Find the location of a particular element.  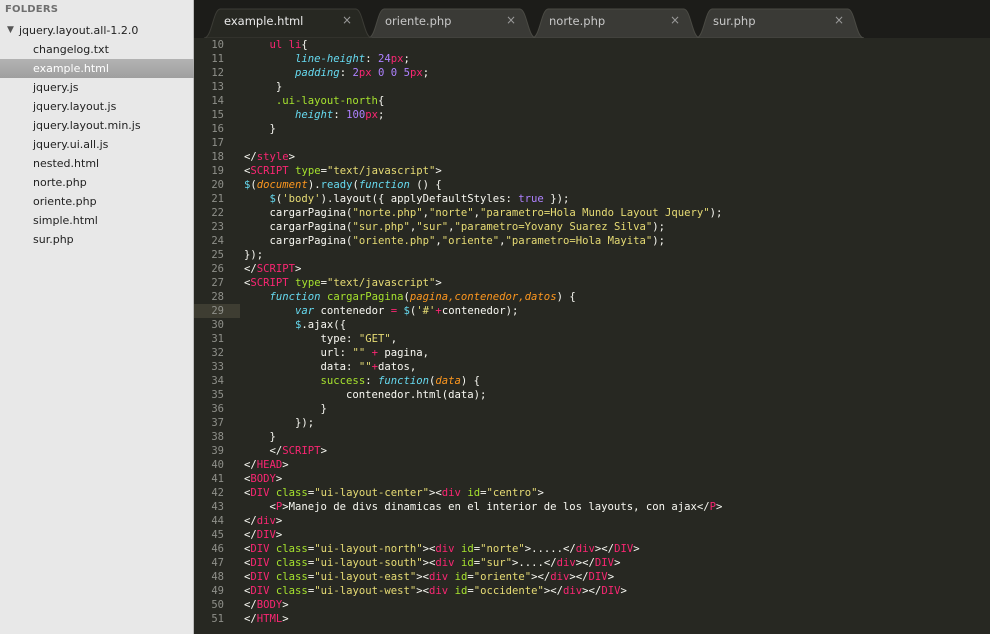

sidebar-file-item: norte.php is located at coordinates (97, 182).